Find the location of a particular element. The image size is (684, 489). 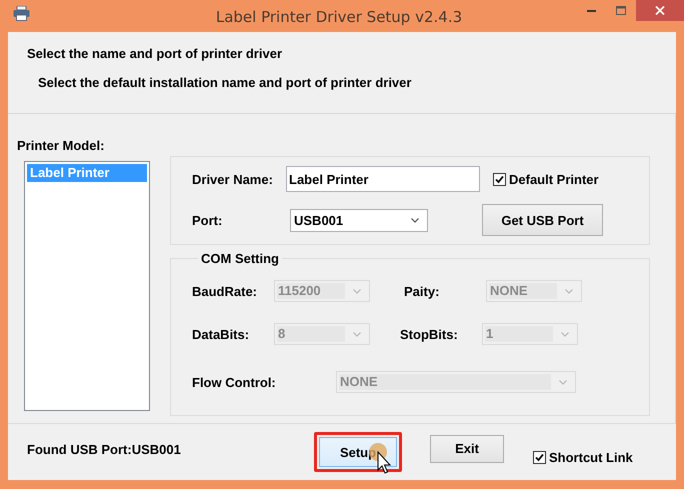

window-title: Label Printer Driver Setup v2.4.3 is located at coordinates (339, 17).